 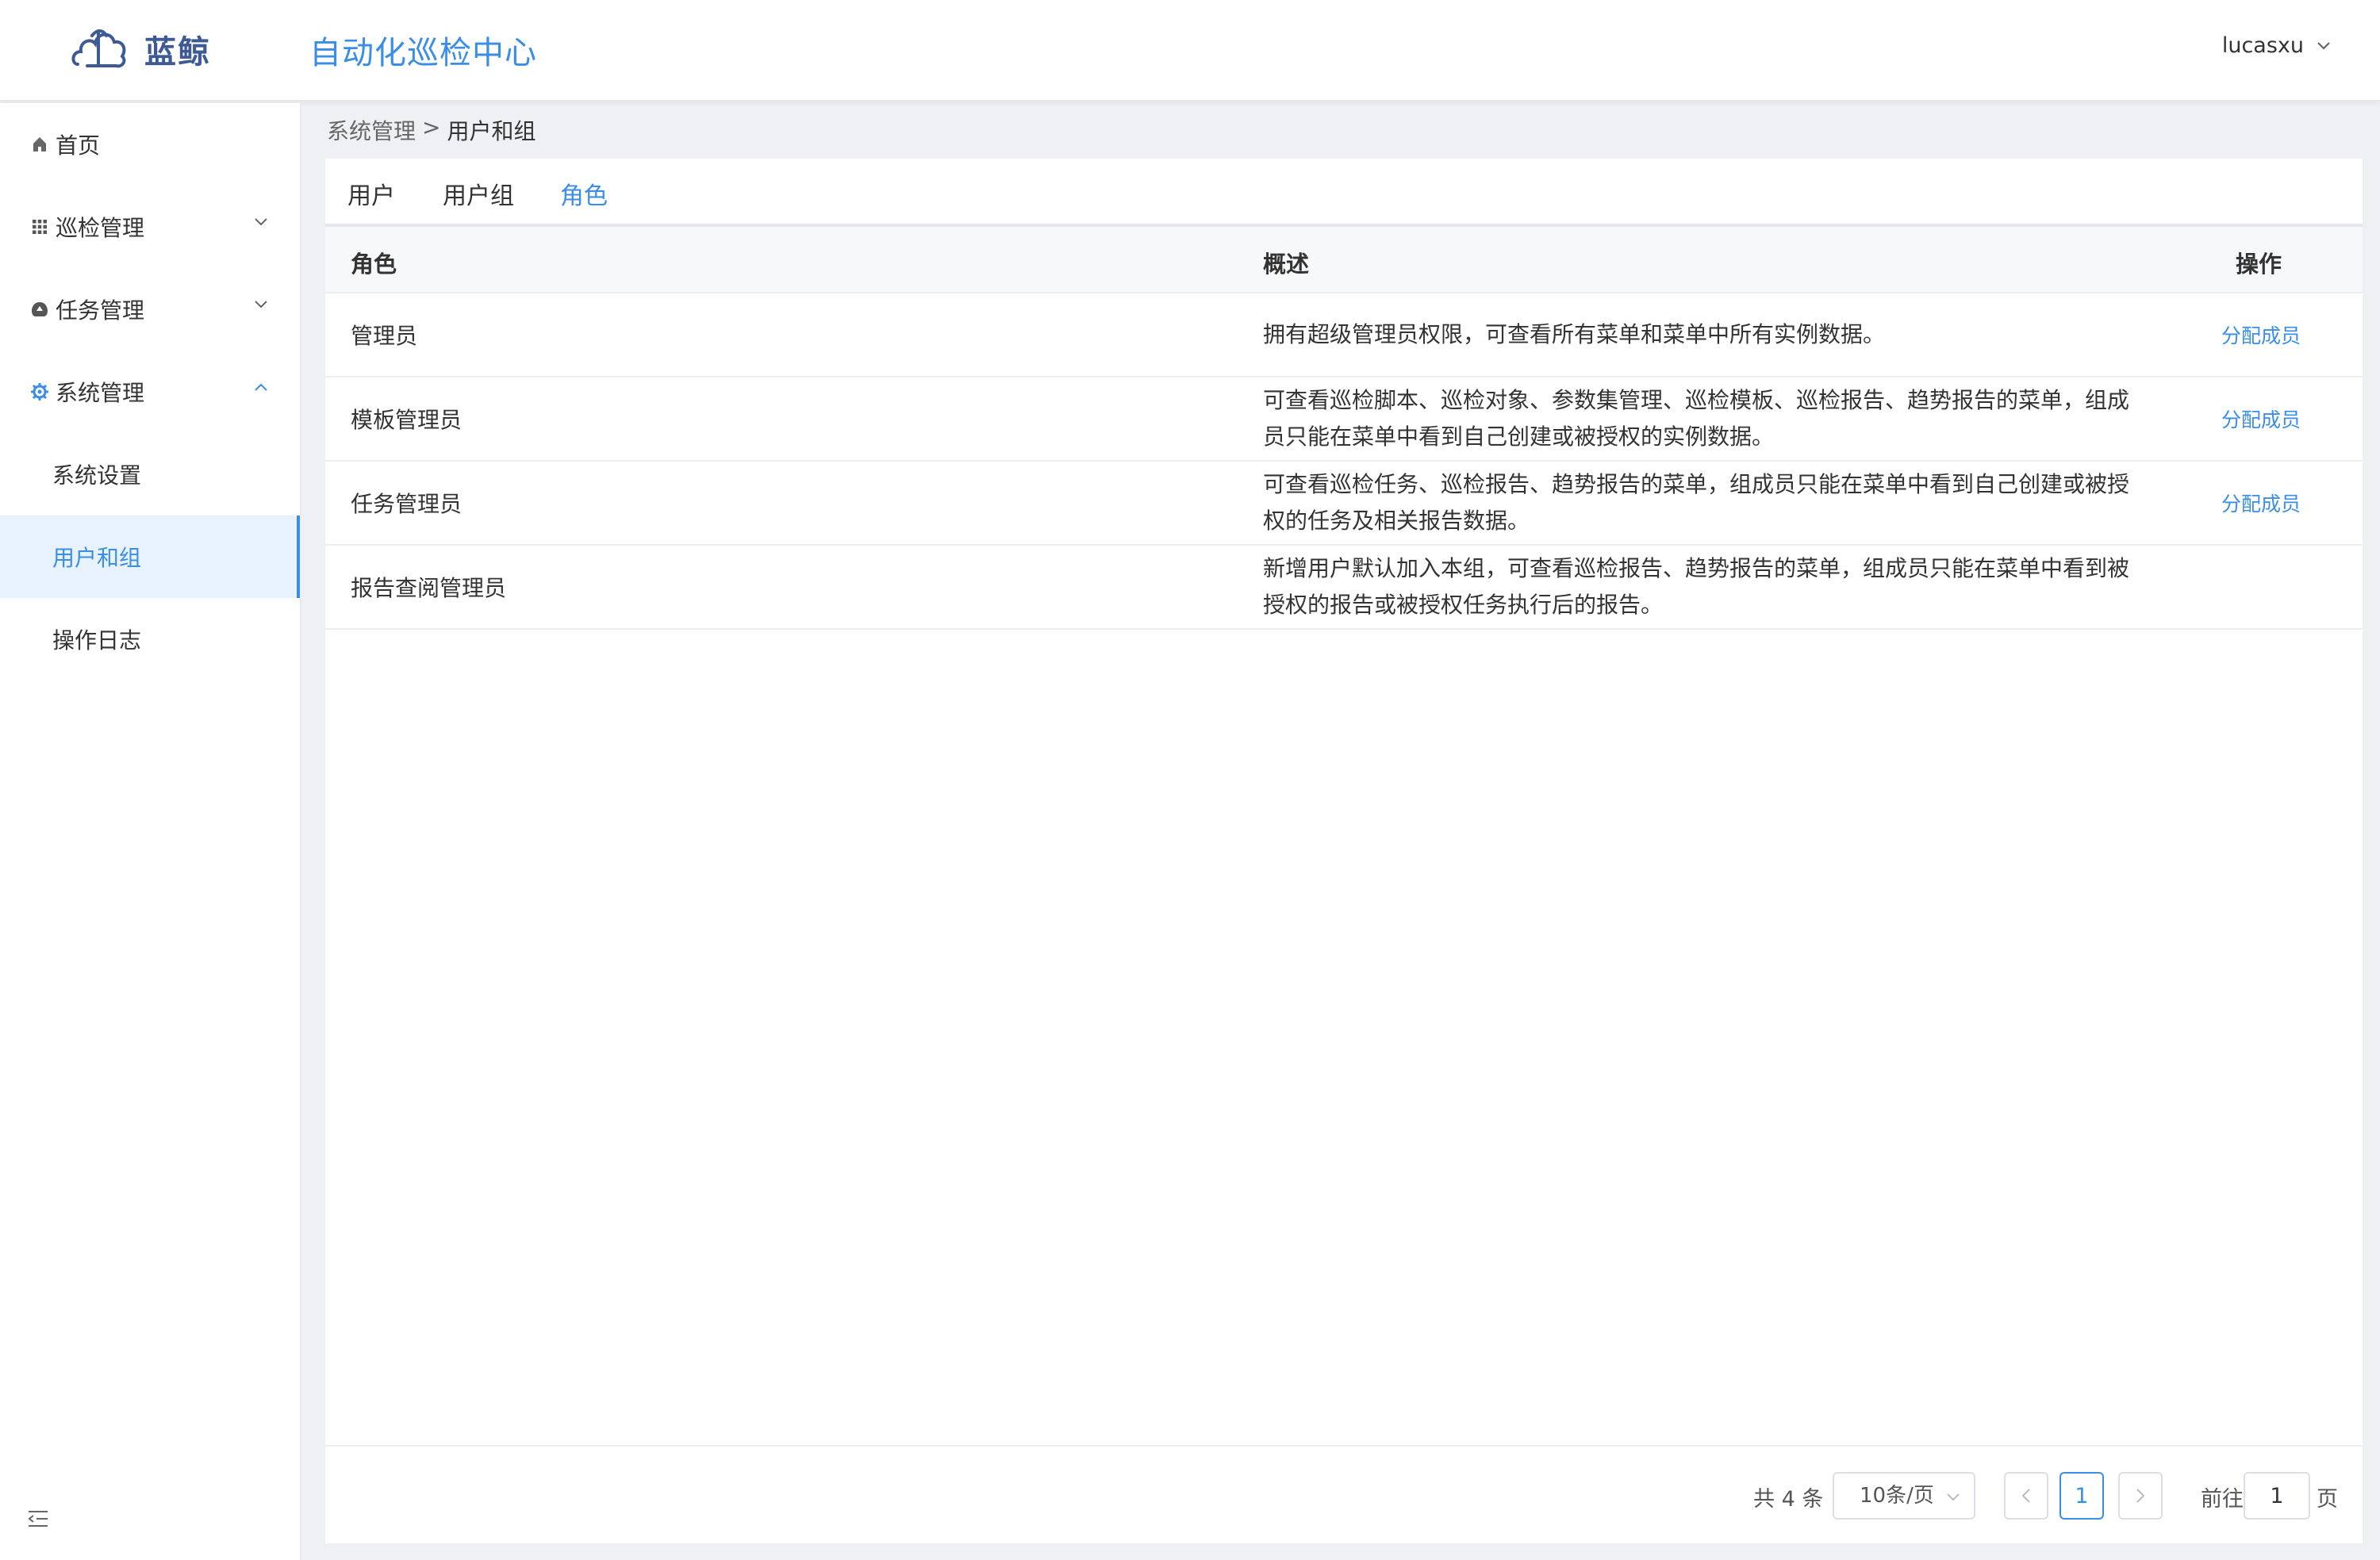 What do you see at coordinates (150, 144) in the screenshot?
I see `sidebar-item-home: 首页` at bounding box center [150, 144].